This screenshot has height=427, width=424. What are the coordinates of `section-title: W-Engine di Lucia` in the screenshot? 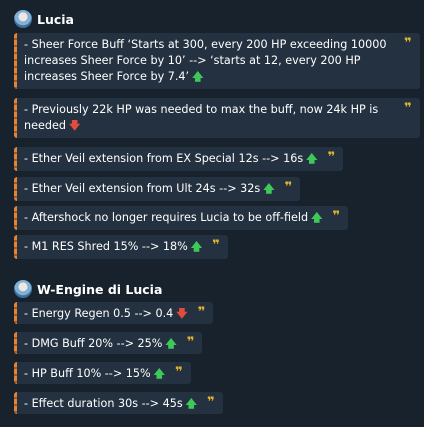 It's located at (100, 289).